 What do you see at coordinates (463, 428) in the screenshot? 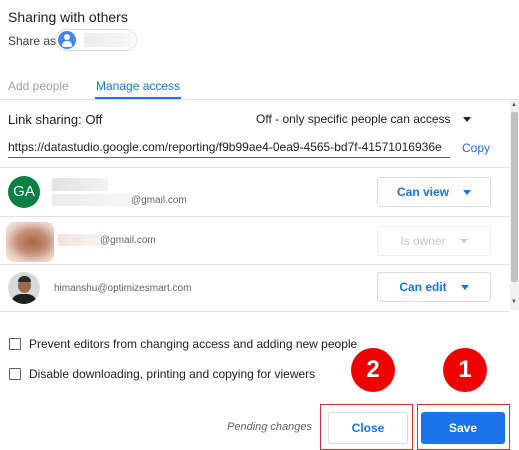
I see `save-button: Save` at bounding box center [463, 428].